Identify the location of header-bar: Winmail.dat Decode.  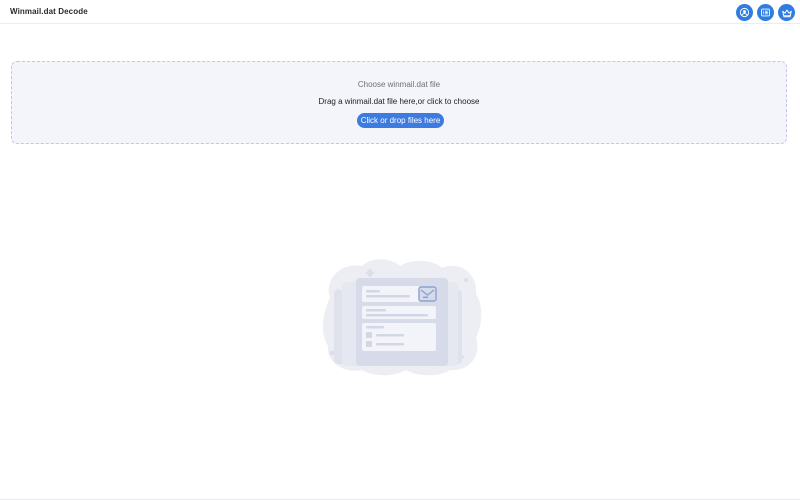
(400, 12).